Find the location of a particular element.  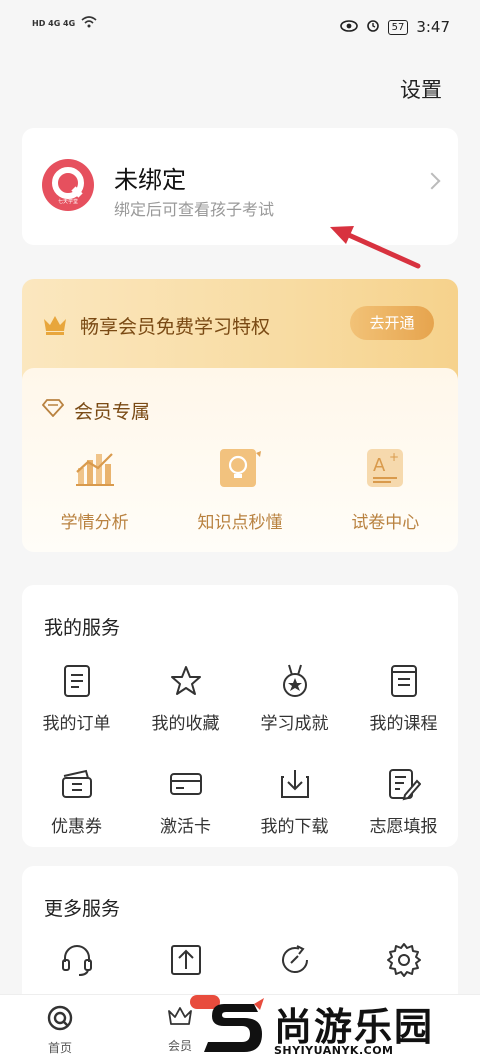

more-service-settings is located at coordinates (403, 960).